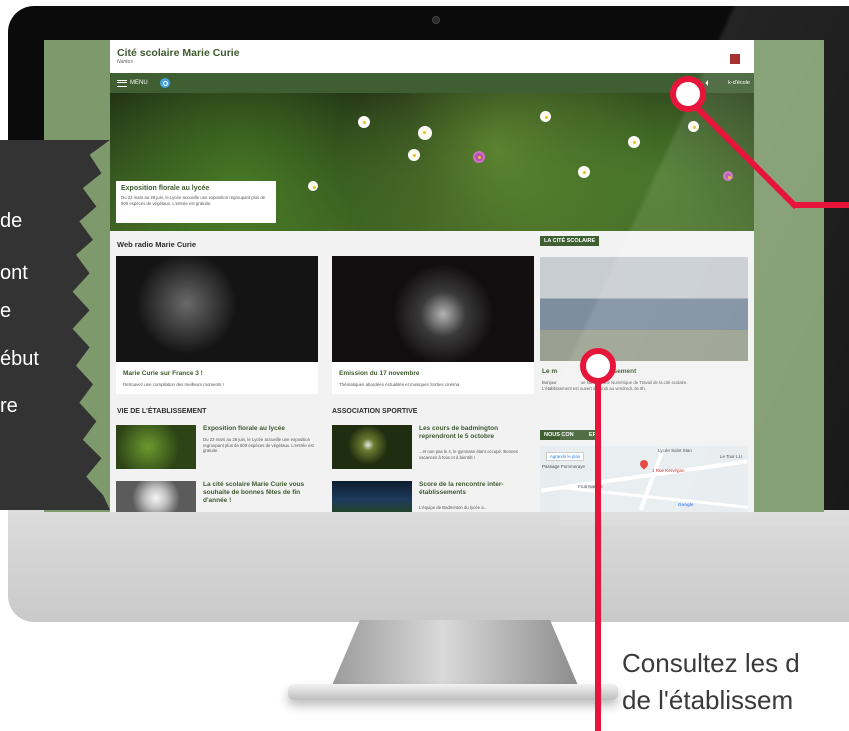  Describe the element at coordinates (668, 470) in the screenshot. I see `map-address: 1 Rue Kervégan` at that location.